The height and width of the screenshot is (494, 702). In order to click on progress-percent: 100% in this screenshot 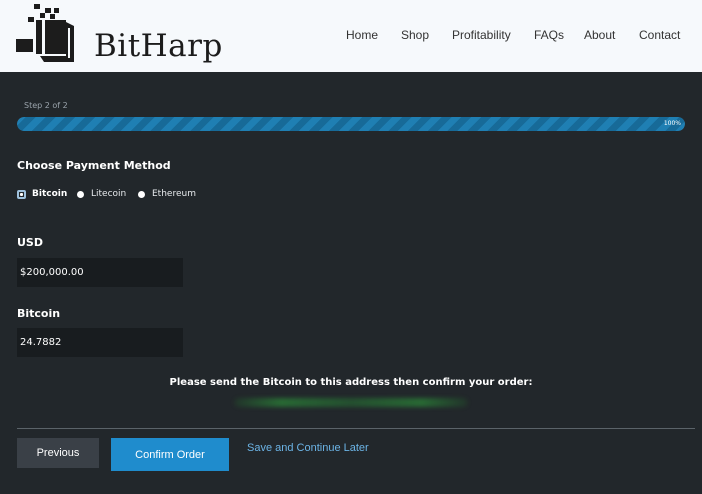, I will do `click(672, 123)`.